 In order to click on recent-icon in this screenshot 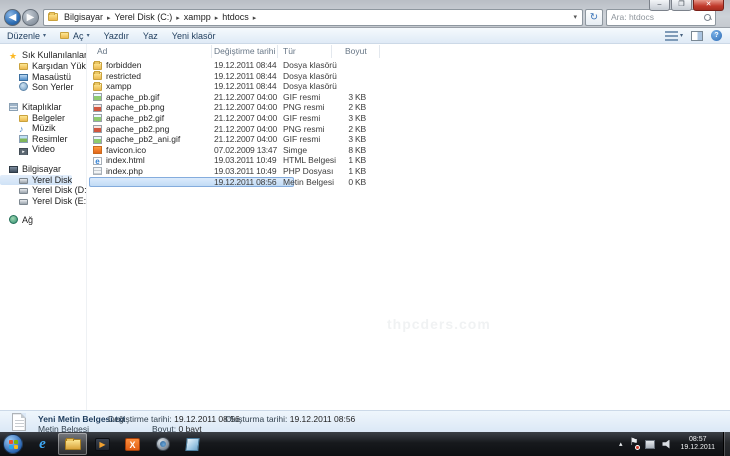, I will do `click(23, 86)`.